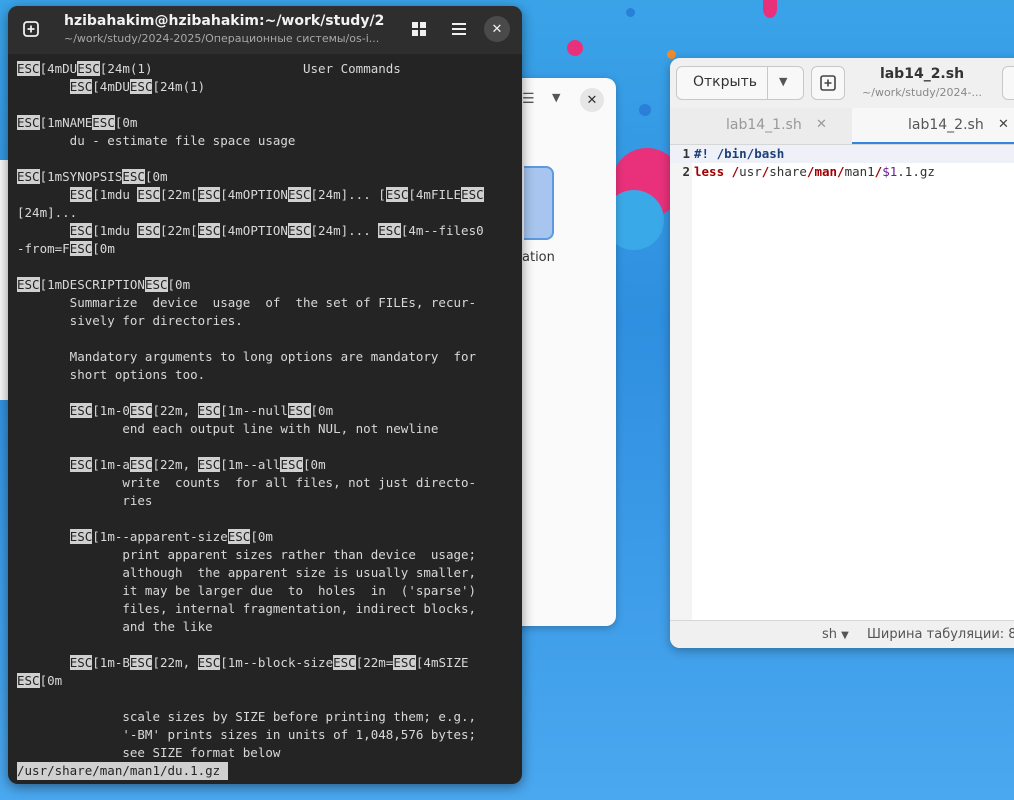 The width and height of the screenshot is (1014, 800). What do you see at coordinates (277, 662) in the screenshot?
I see `terminal-text: [1m--block-size` at bounding box center [277, 662].